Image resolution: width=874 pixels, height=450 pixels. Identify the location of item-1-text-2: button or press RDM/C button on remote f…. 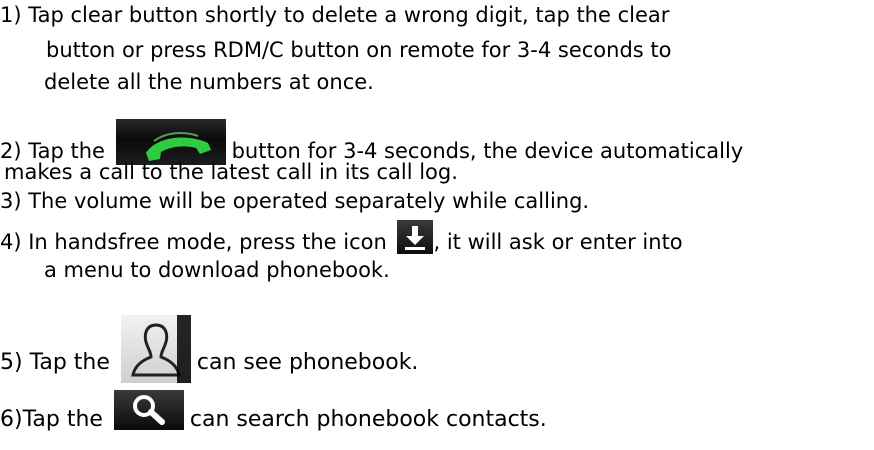
(359, 50).